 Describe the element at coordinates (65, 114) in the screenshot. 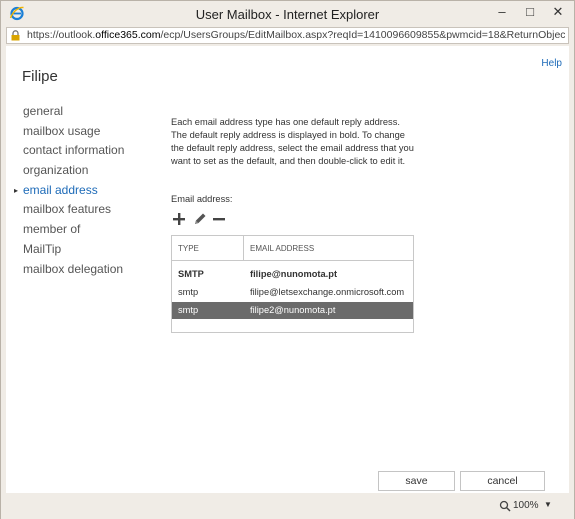

I see `nav-item-general: general` at that location.